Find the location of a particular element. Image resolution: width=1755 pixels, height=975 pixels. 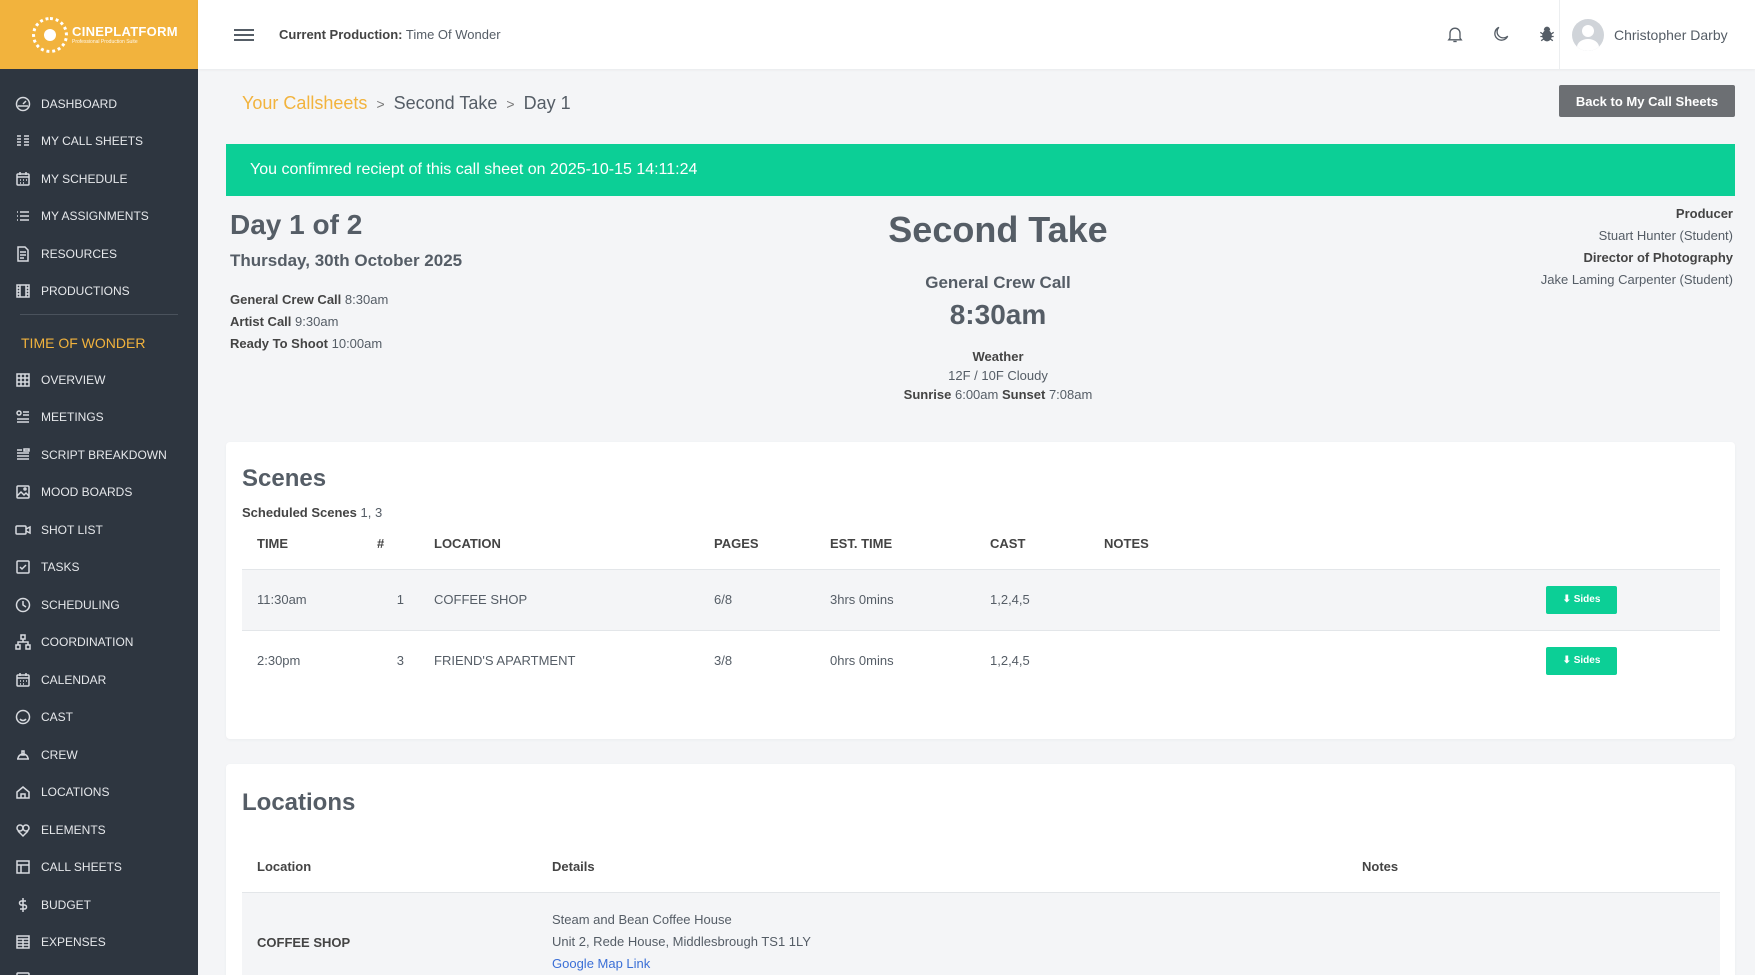

sidebar-item-budget: BUDGET is located at coordinates (99, 905).